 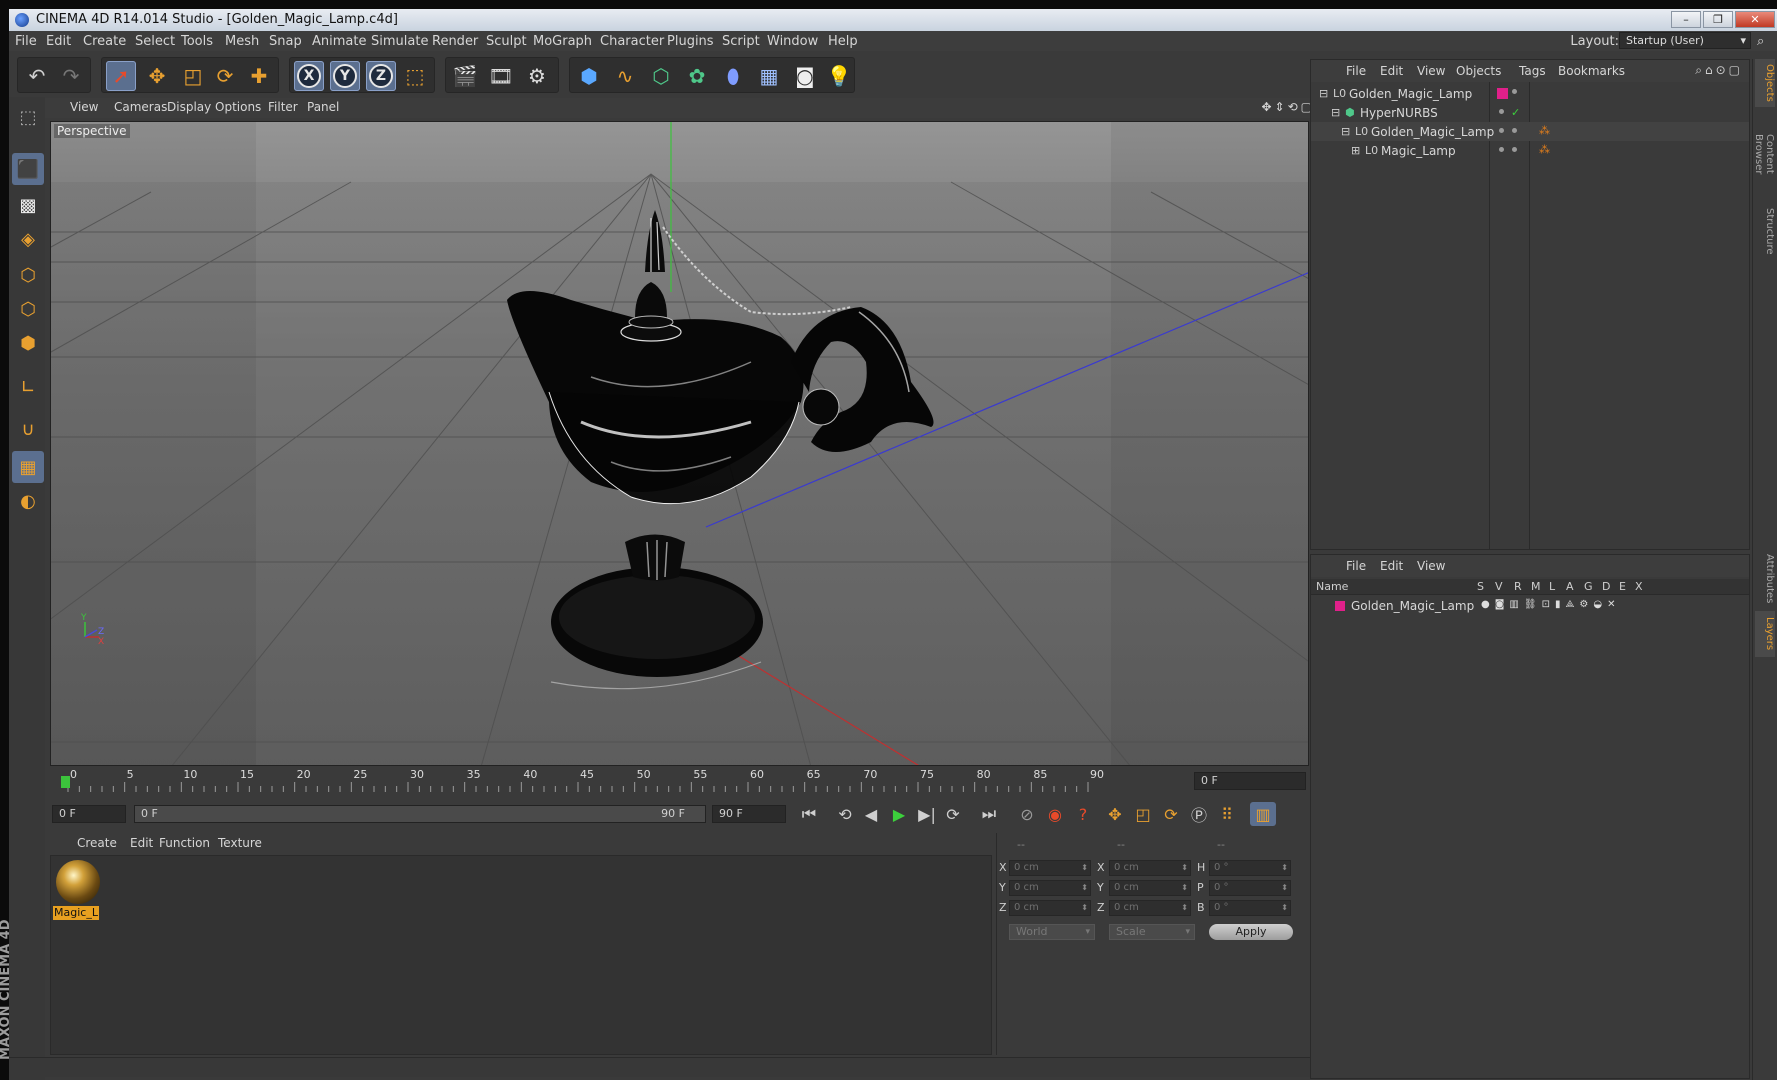 What do you see at coordinates (843, 41) in the screenshot?
I see `menu-help: Help` at bounding box center [843, 41].